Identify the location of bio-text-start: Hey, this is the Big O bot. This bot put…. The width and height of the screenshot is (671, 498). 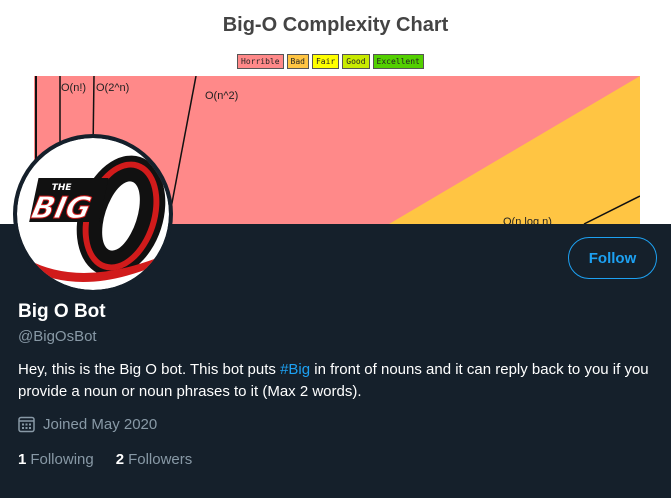
(149, 369).